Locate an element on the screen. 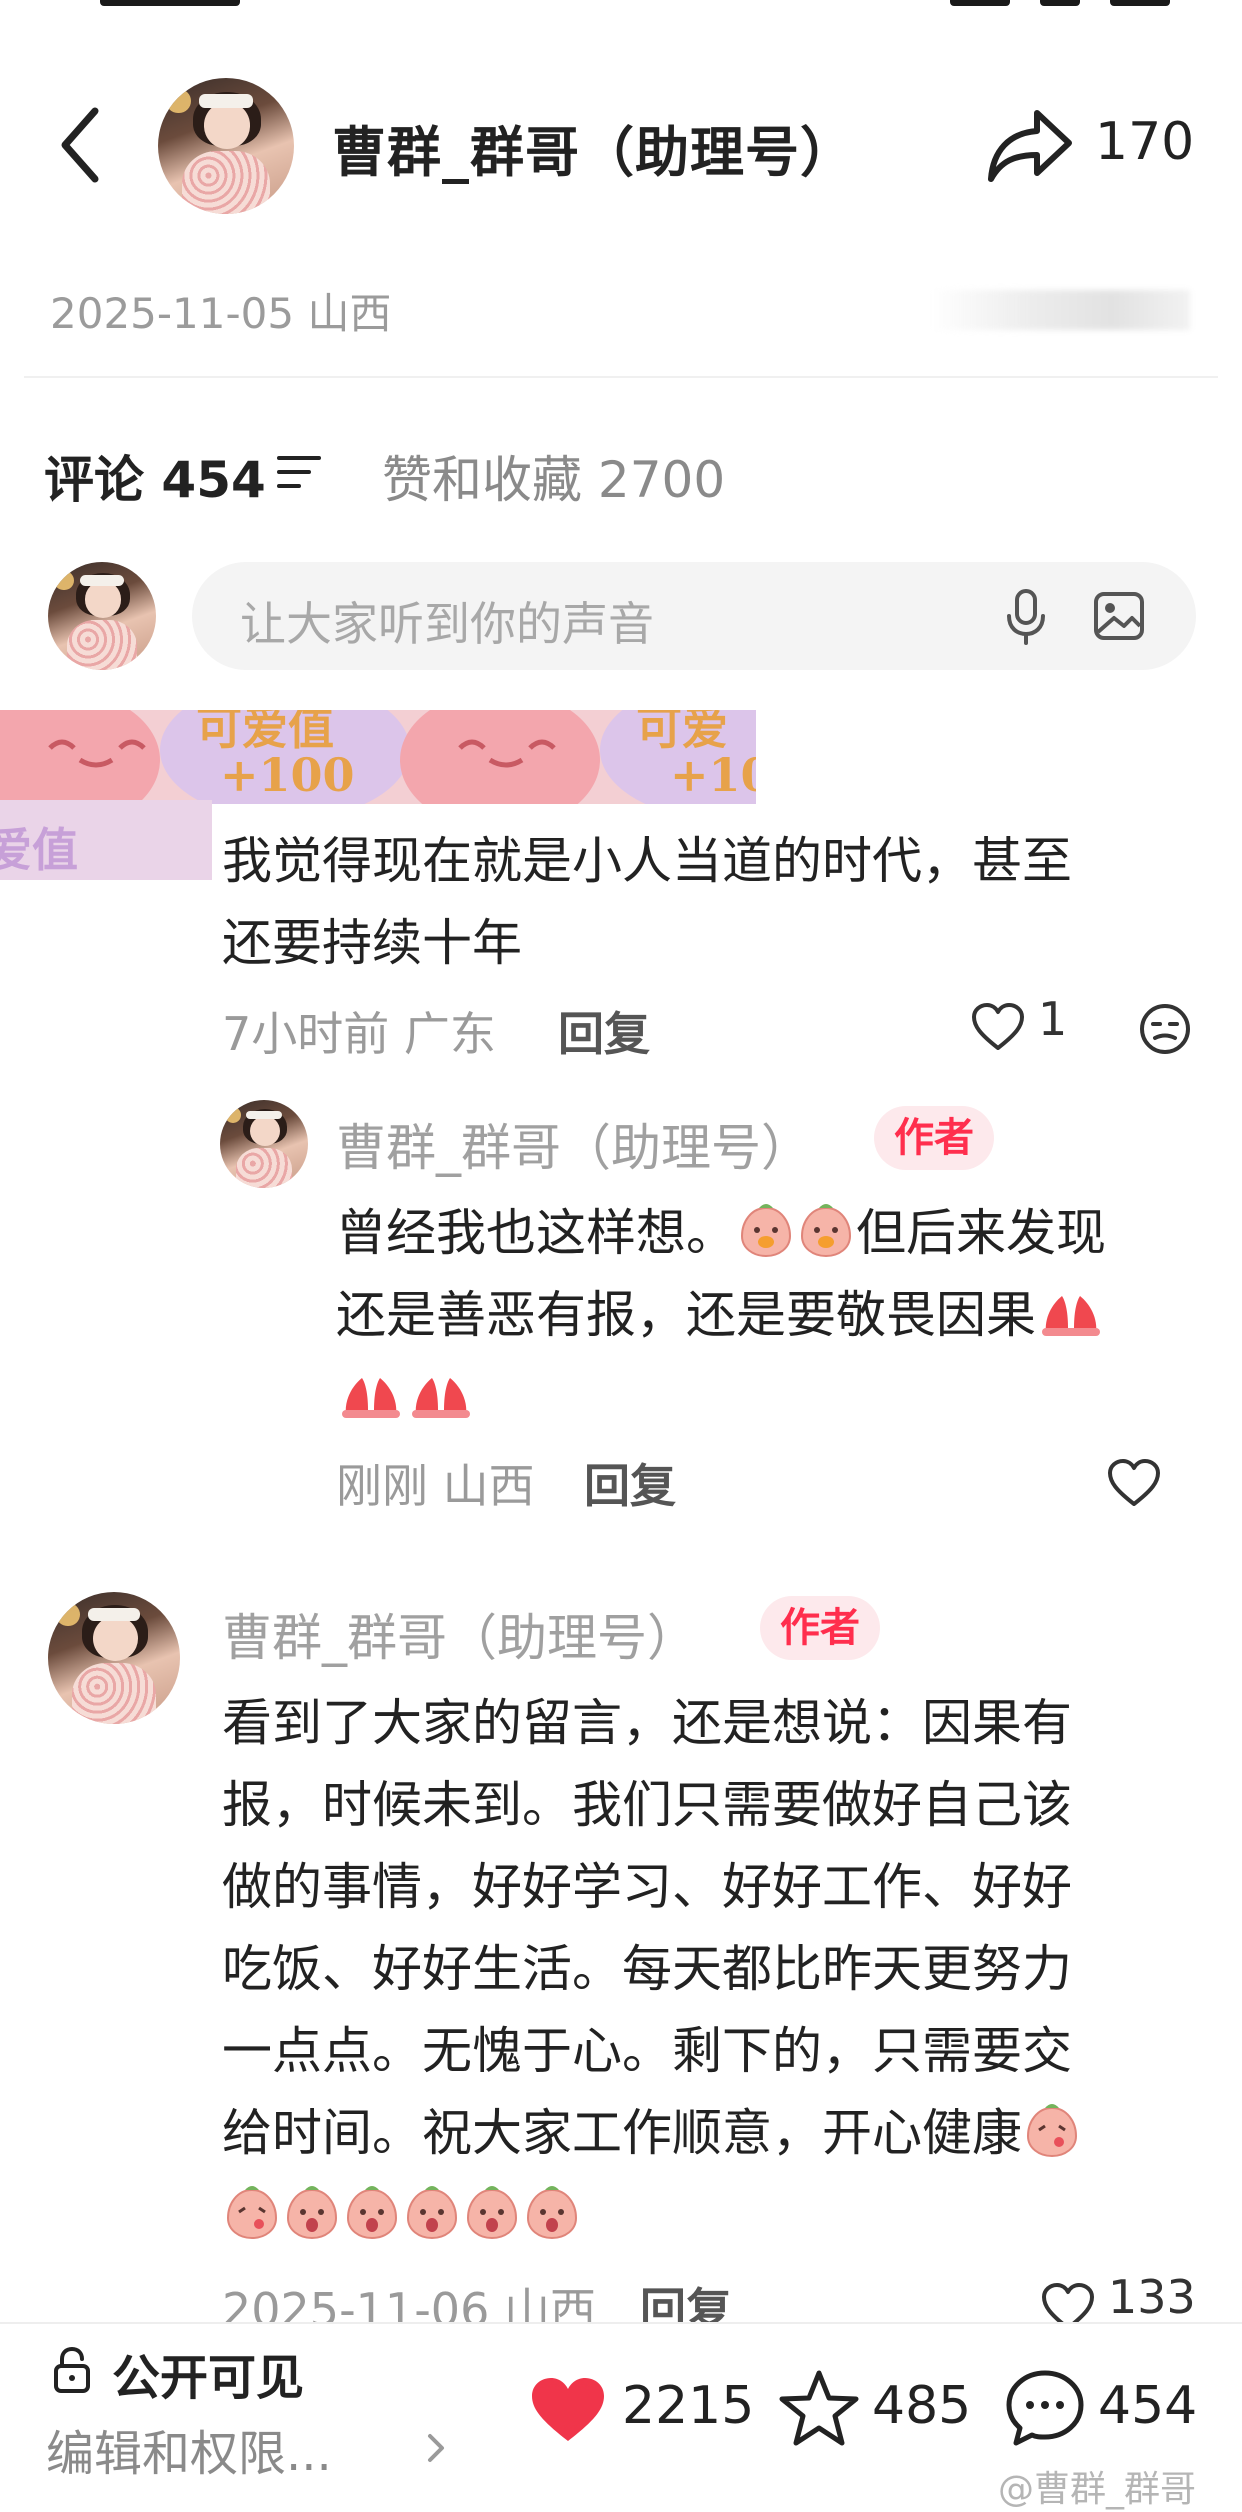 The width and height of the screenshot is (1242, 2512). comment-button is located at coordinates (1045, 2408).